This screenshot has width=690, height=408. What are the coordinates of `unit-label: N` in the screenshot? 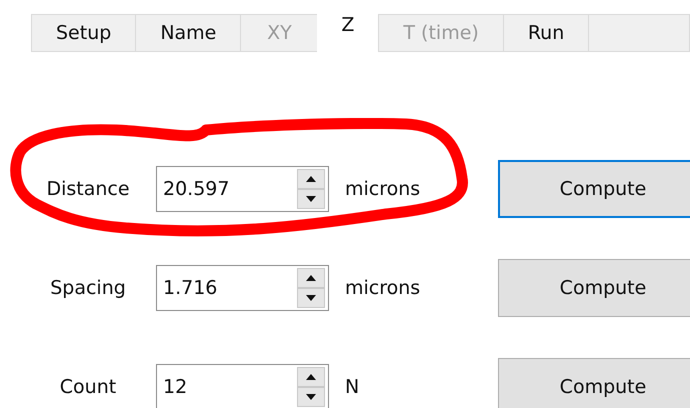 It's located at (352, 387).